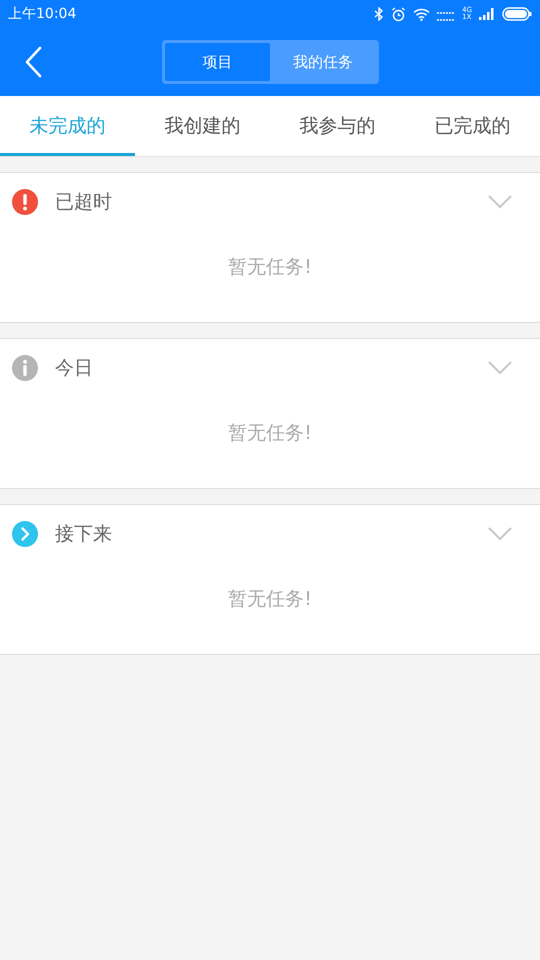 The height and width of the screenshot is (960, 540). I want to click on exclamation-icon, so click(25, 202).